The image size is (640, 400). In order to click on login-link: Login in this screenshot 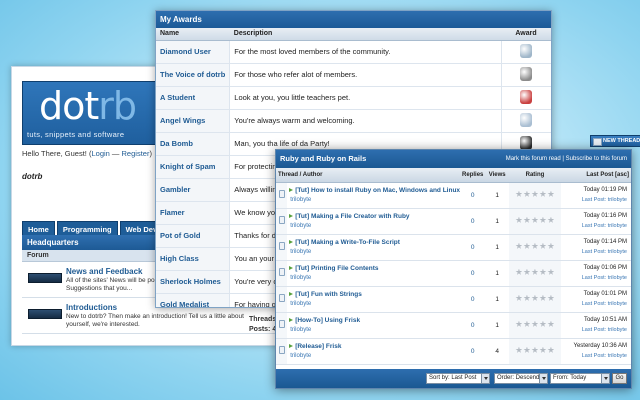, I will do `click(100, 153)`.